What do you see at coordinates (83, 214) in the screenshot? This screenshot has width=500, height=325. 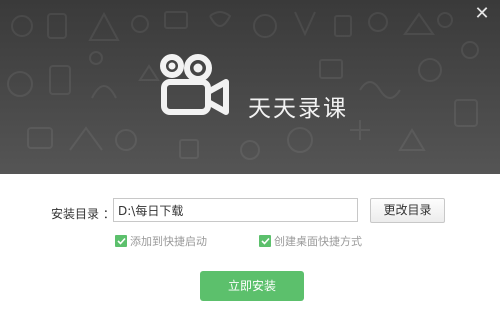 I see `install-directory-label: 安装目录 ：` at bounding box center [83, 214].